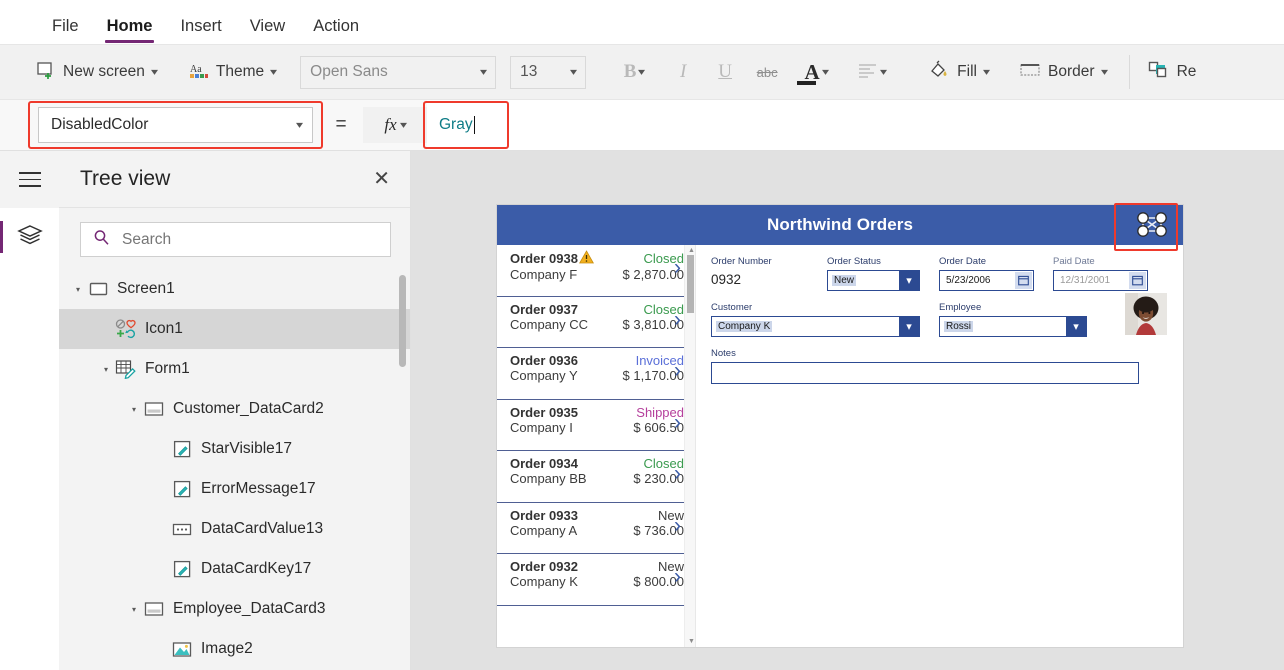  I want to click on tree-item-errormessage17: ErrorMessage17, so click(234, 489).